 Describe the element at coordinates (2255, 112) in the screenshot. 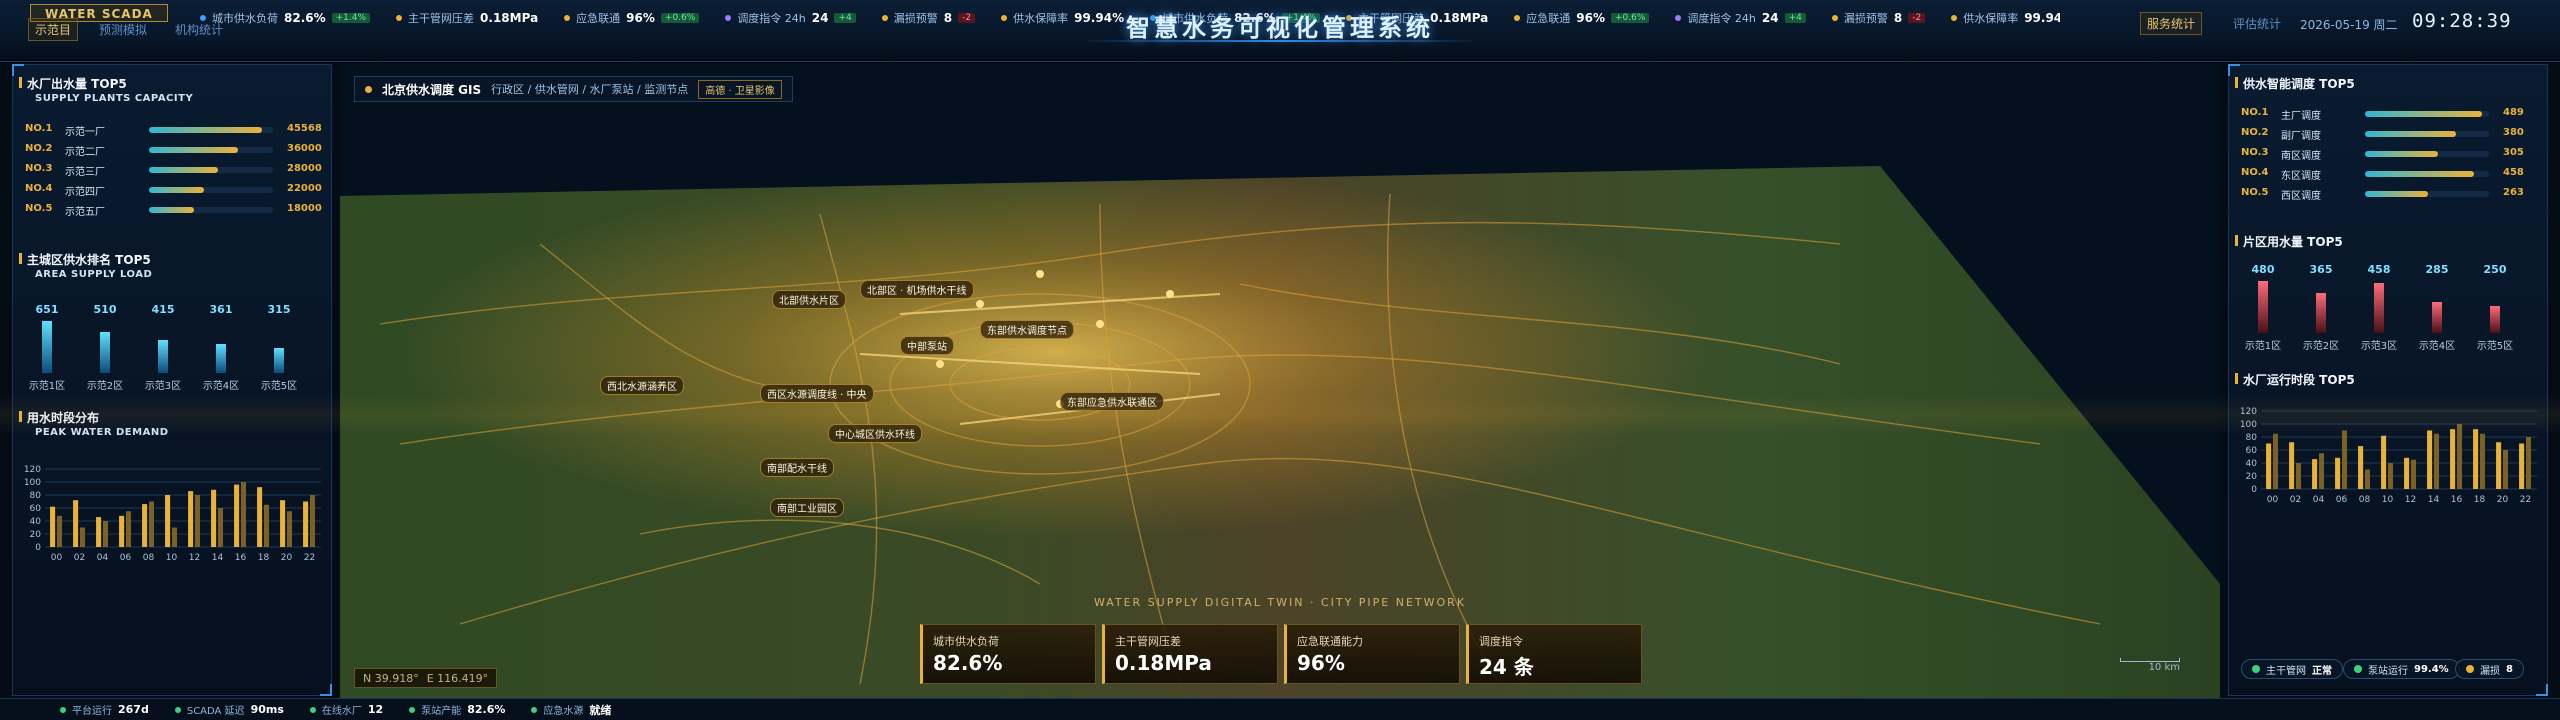

I see `rank-number: NO.1` at that location.